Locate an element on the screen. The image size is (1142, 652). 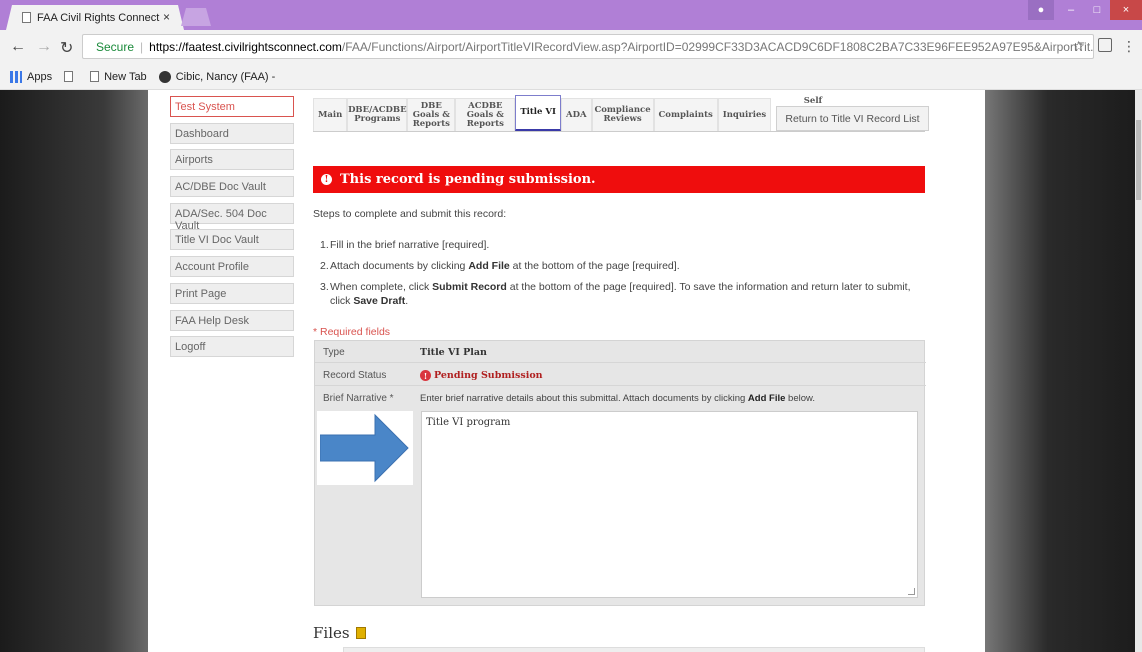
sidebar-item-test-system: Test System is located at coordinates (232, 106).